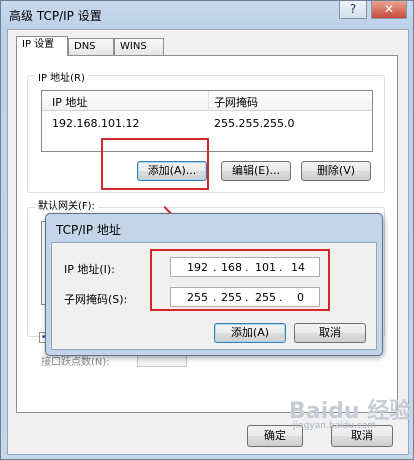 The image size is (414, 460). Describe the element at coordinates (96, 299) in the screenshot. I see `mask-label: 子网掩码(S):` at that location.